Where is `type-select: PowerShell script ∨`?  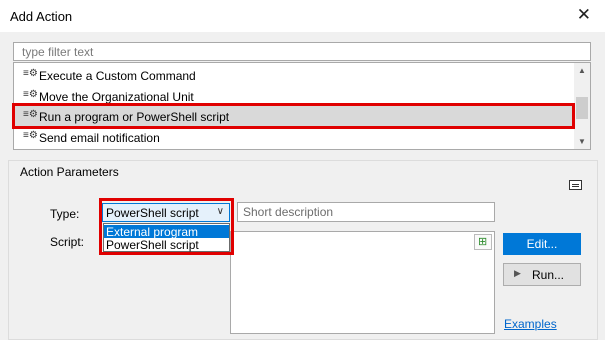 type-select: PowerShell script ∨ is located at coordinates (166, 212).